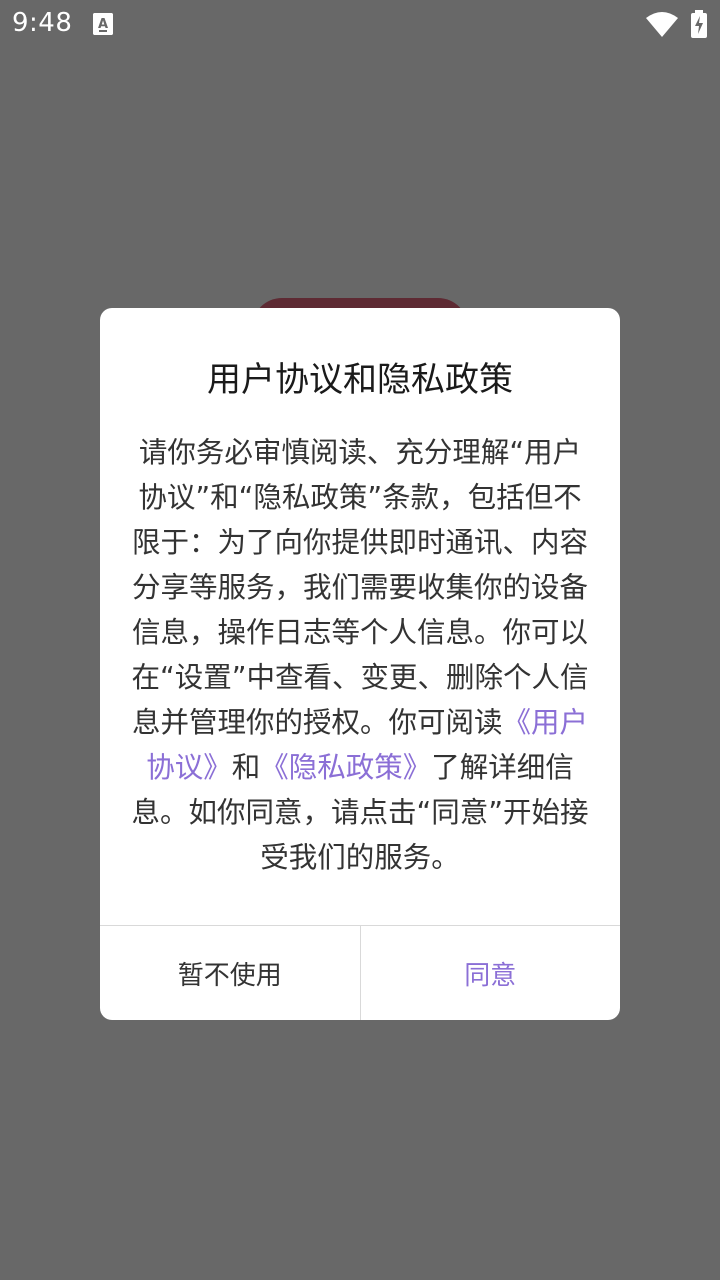 Image resolution: width=720 pixels, height=1280 pixels. Describe the element at coordinates (345, 767) in the screenshot. I see `privacy-policy-link: 《隐私政策》` at that location.